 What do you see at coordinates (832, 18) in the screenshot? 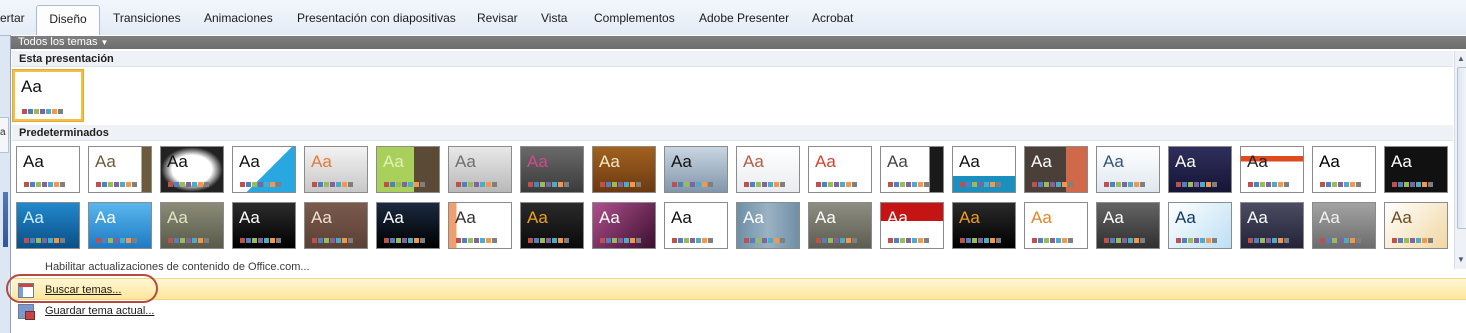
I see `ribbon-tab: Acrobat` at bounding box center [832, 18].